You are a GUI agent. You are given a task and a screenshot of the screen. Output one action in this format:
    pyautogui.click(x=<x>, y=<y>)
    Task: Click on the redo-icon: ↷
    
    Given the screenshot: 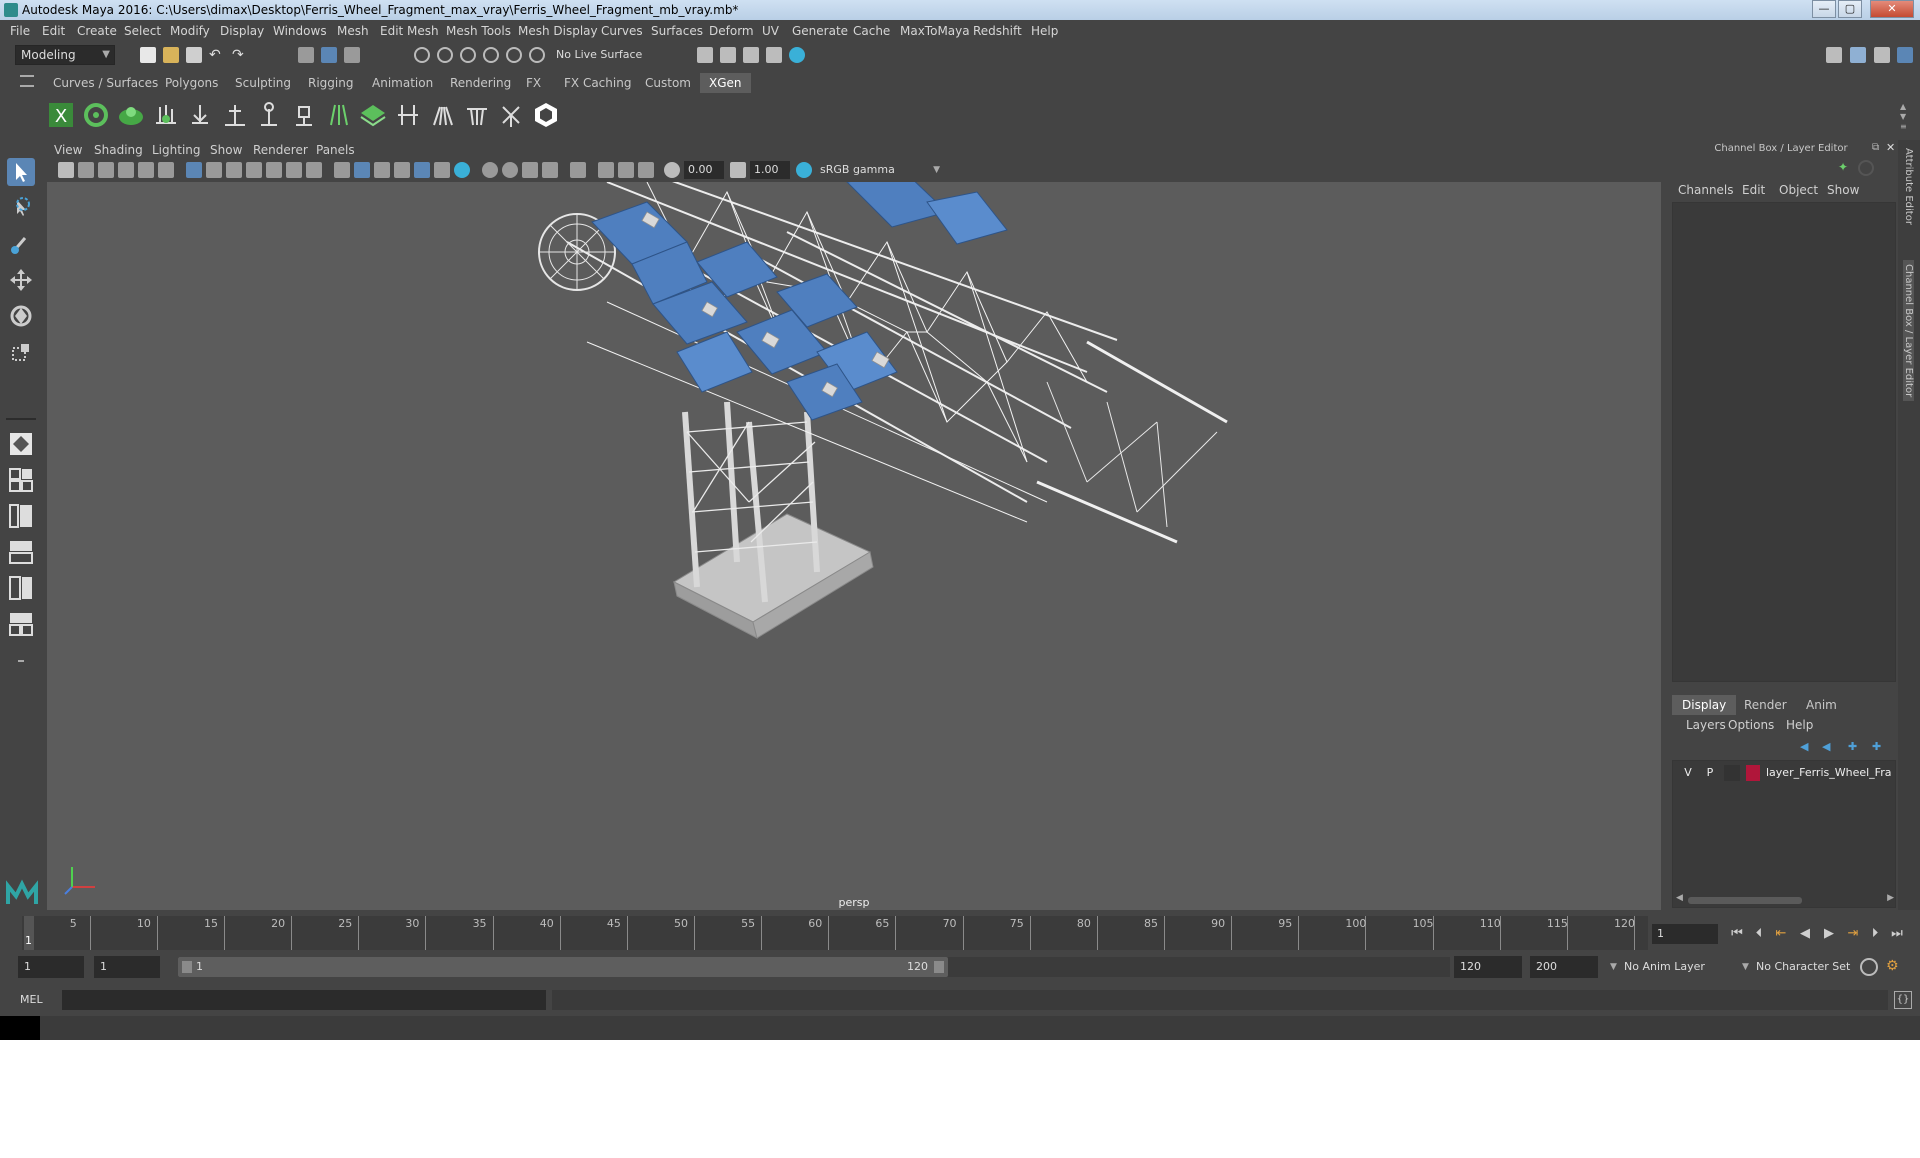 What is the action you would take?
    pyautogui.click(x=240, y=55)
    